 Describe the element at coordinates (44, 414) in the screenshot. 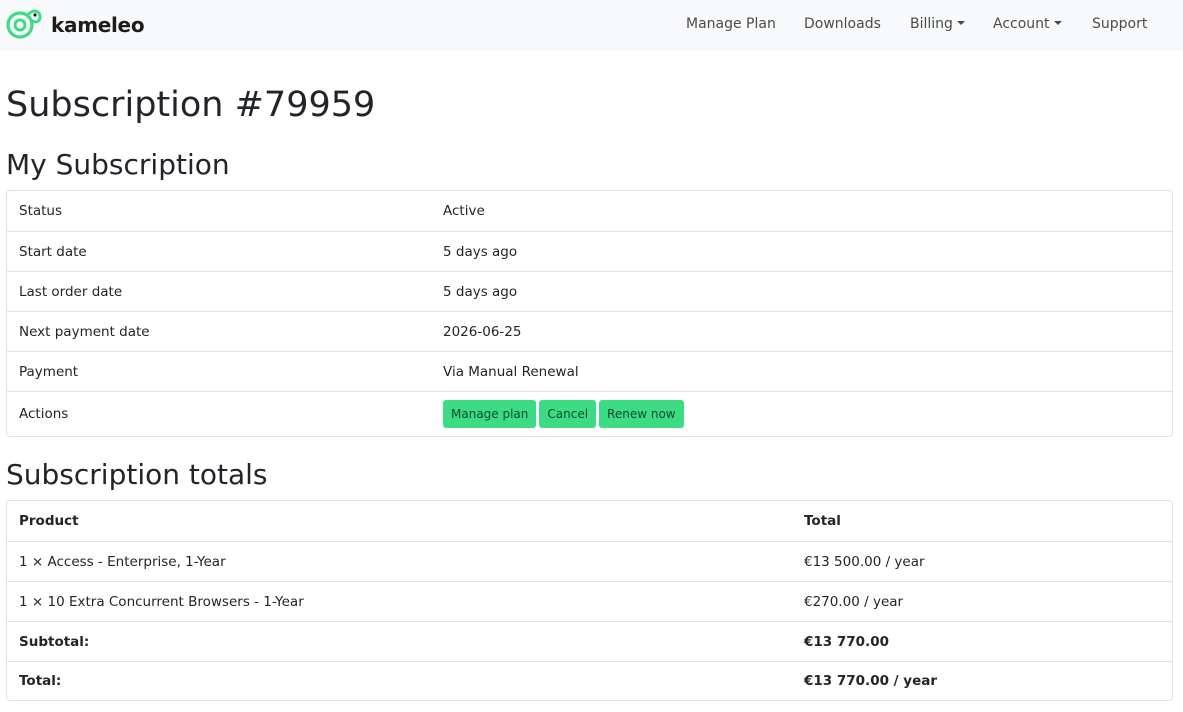

I see `row-label: Actions` at that location.